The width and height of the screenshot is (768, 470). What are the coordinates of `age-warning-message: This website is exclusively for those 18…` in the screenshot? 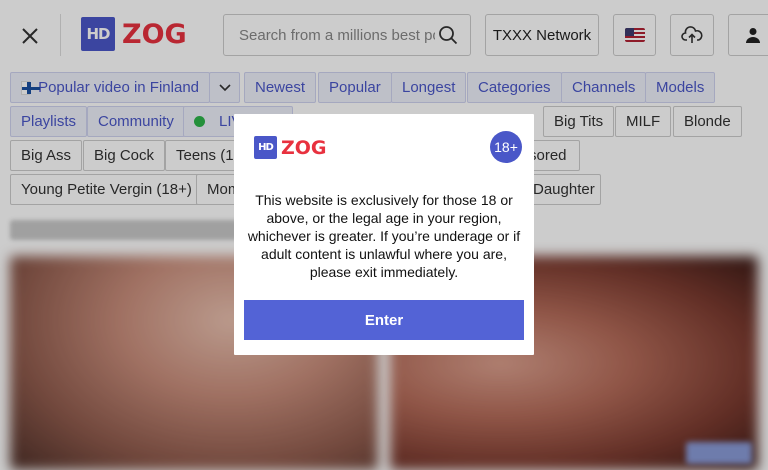 It's located at (384, 236).